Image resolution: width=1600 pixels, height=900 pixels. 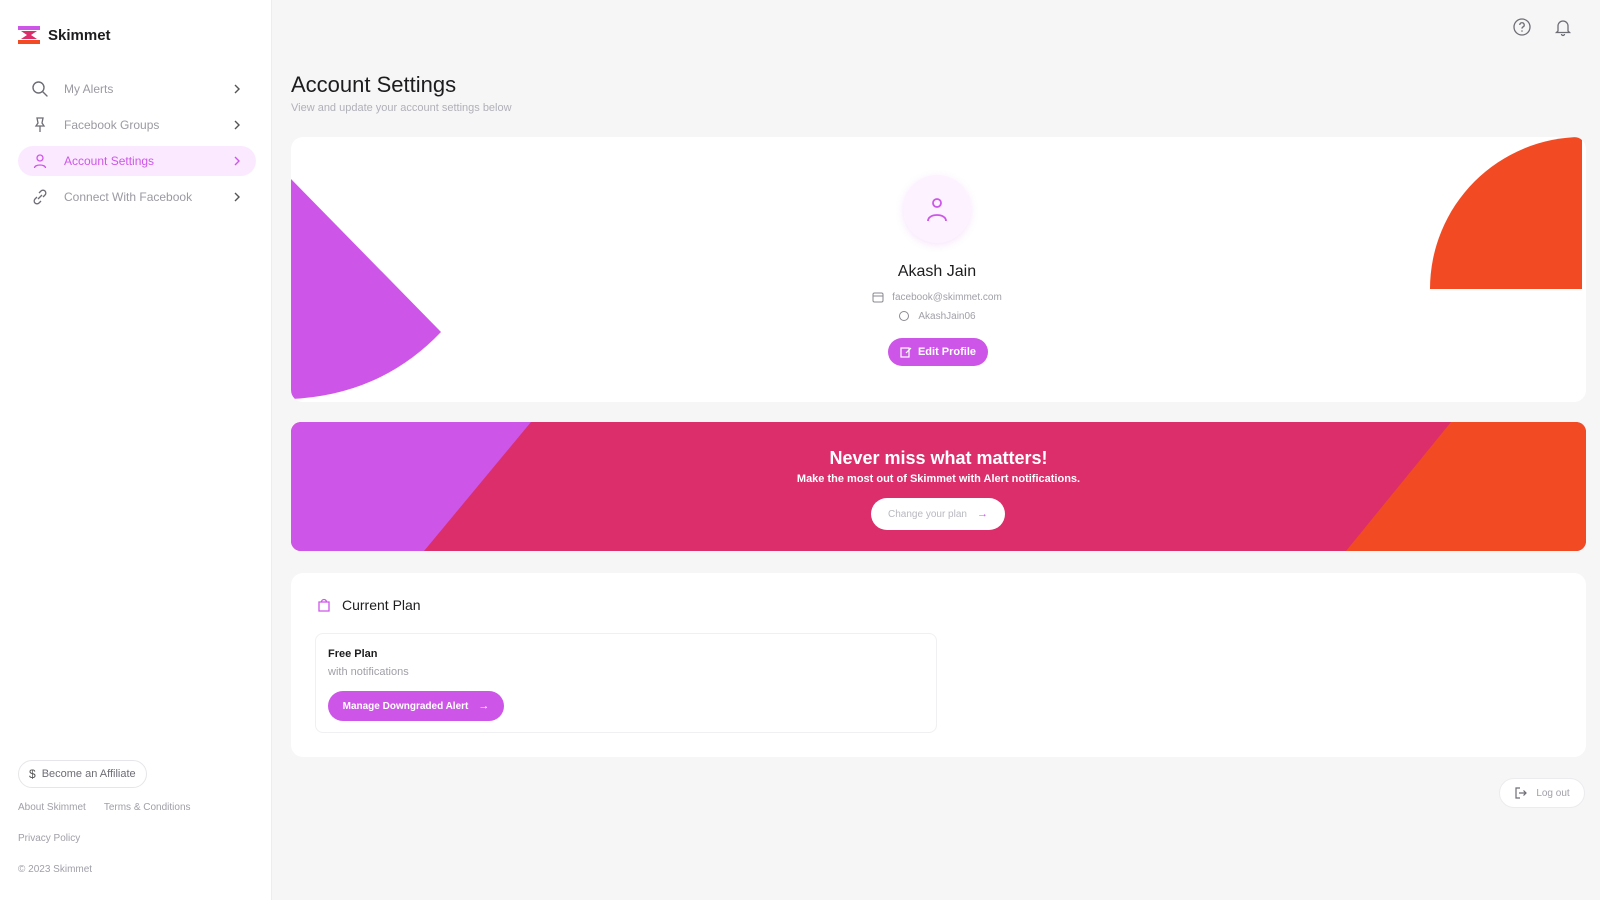 What do you see at coordinates (49, 838) in the screenshot?
I see `privacy-link: Privacy Policy` at bounding box center [49, 838].